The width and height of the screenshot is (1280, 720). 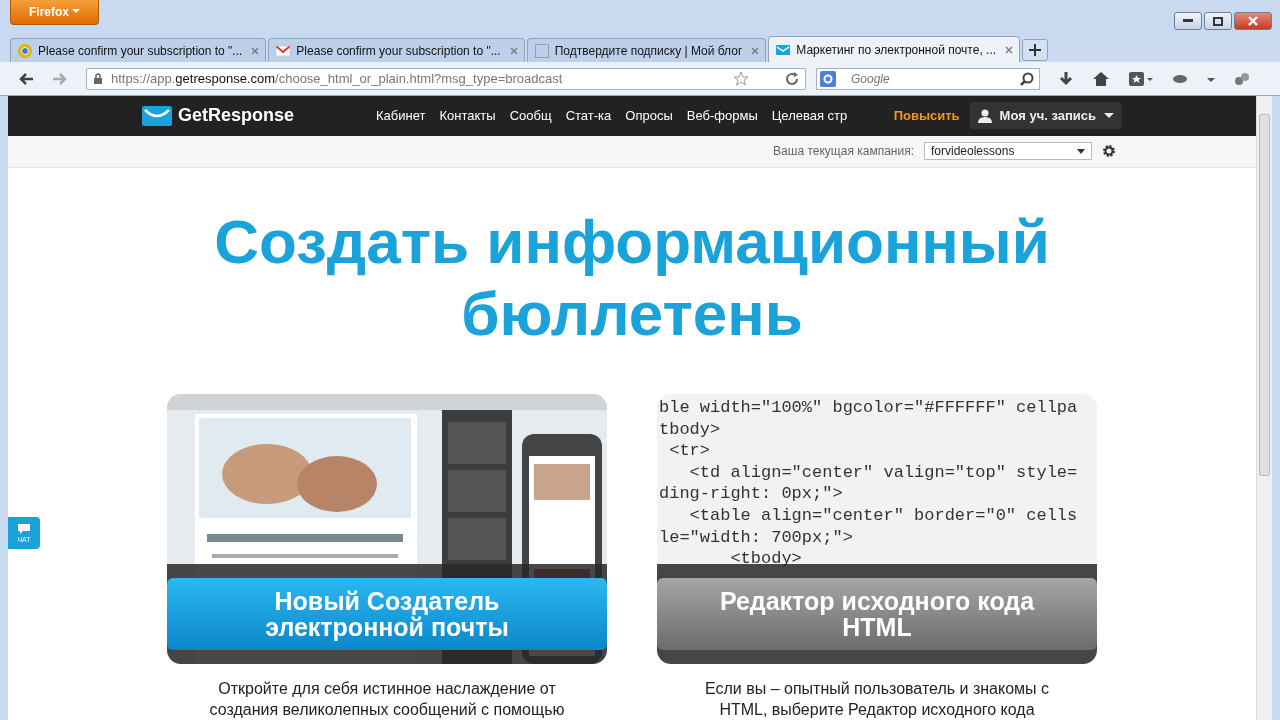 I want to click on download-icon, so click(x=1066, y=78).